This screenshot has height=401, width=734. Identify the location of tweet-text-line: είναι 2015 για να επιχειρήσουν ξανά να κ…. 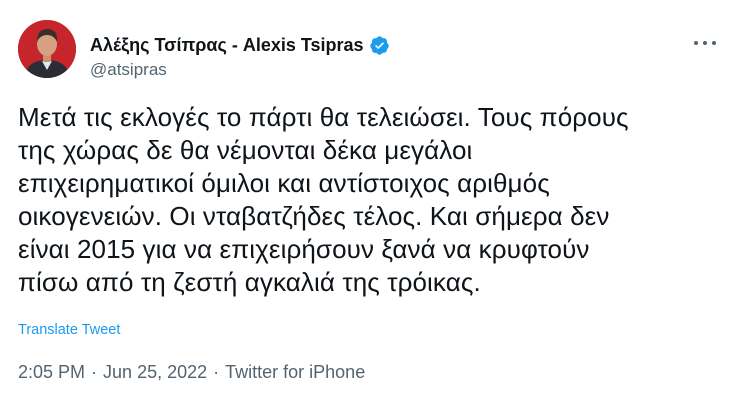
(304, 249).